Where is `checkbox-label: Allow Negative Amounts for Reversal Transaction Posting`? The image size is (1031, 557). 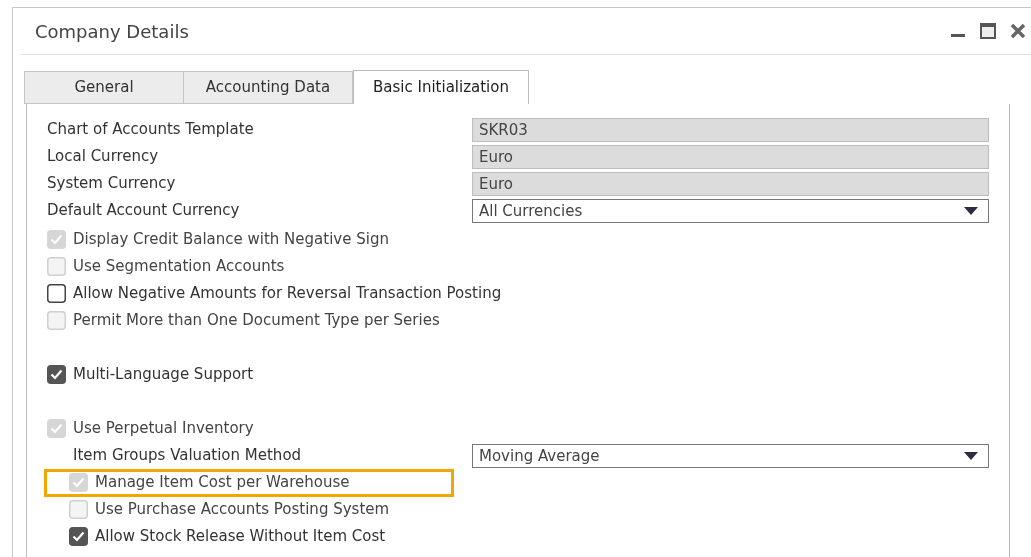 checkbox-label: Allow Negative Amounts for Reversal Transaction Posting is located at coordinates (287, 294).